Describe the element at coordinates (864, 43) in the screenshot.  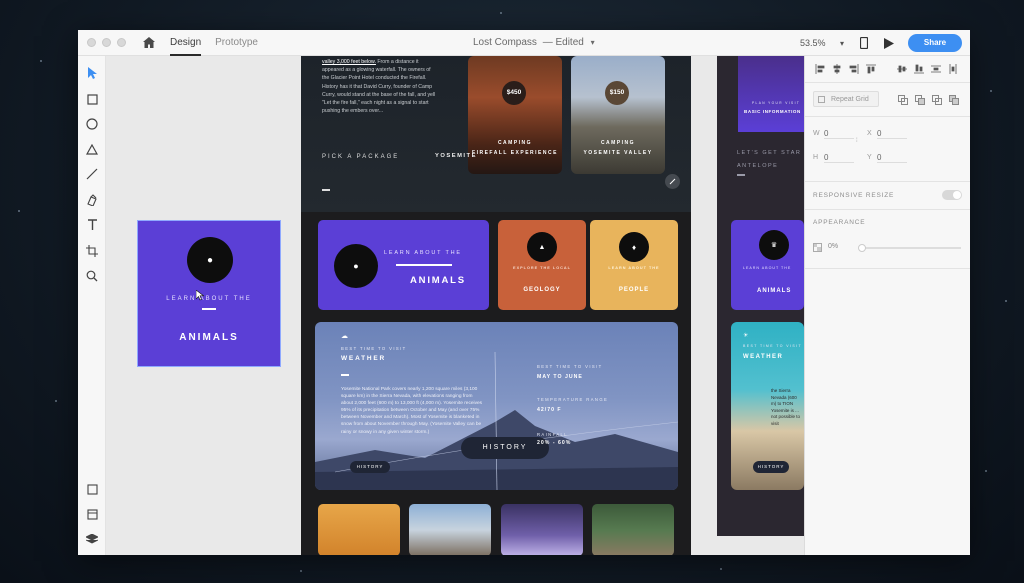
I see `device-preview-icon` at that location.